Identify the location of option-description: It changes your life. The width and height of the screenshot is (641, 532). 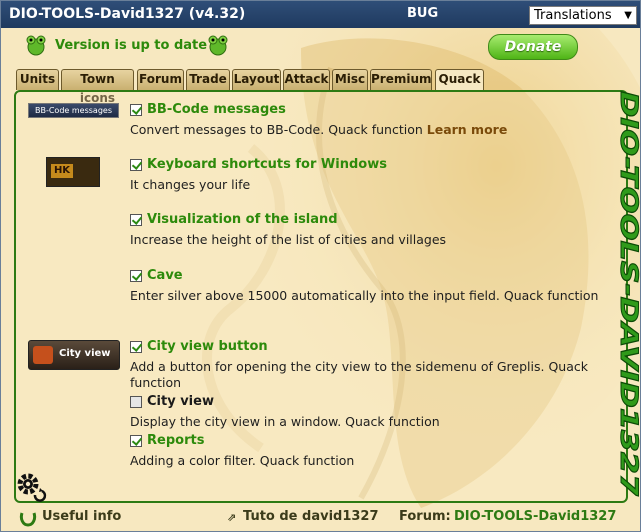
(190, 184).